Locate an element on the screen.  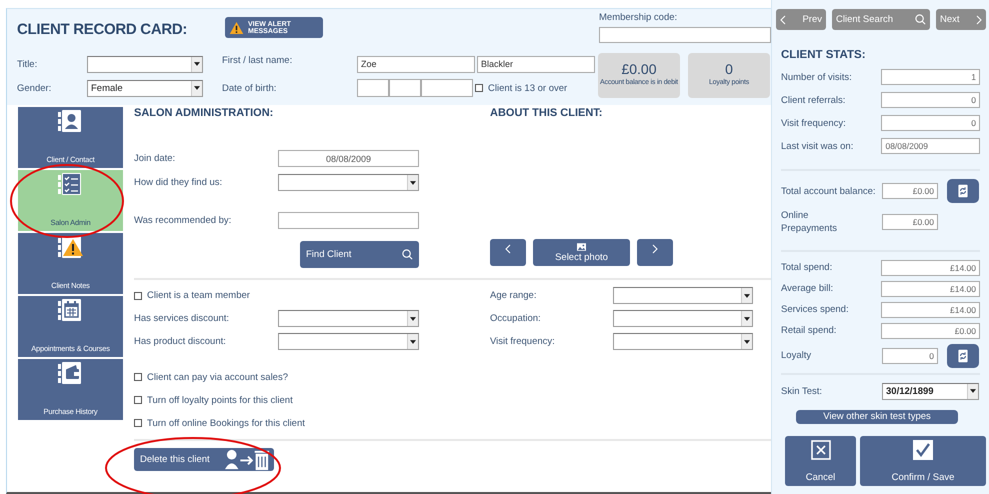
person-to-trash-icon is located at coordinates (248, 459).